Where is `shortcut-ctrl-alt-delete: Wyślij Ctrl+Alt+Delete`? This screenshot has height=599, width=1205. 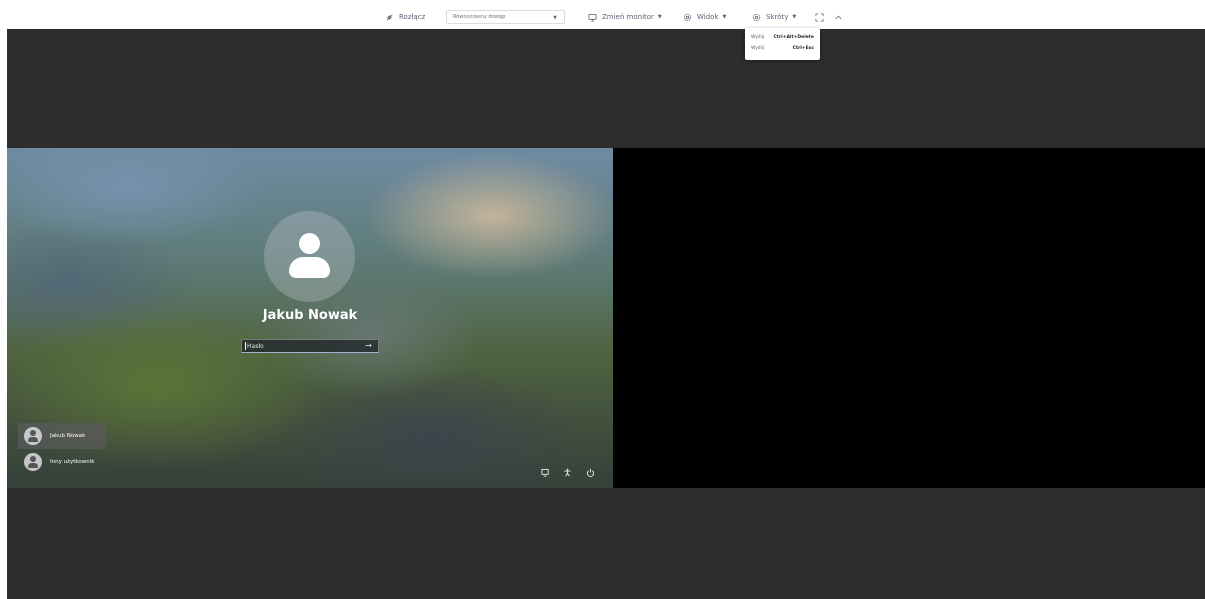
shortcut-ctrl-alt-delete: Wyślij Ctrl+Alt+Delete is located at coordinates (782, 37).